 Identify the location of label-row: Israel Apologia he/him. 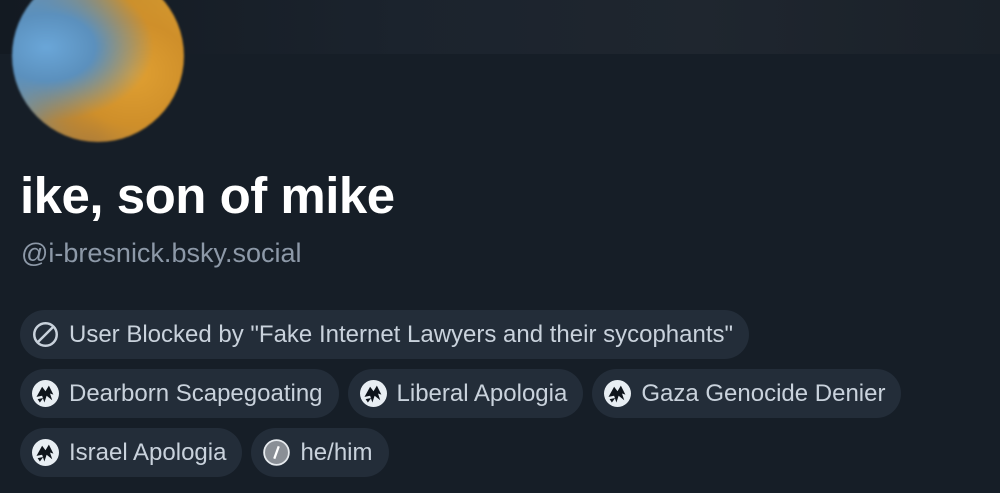
(507, 452).